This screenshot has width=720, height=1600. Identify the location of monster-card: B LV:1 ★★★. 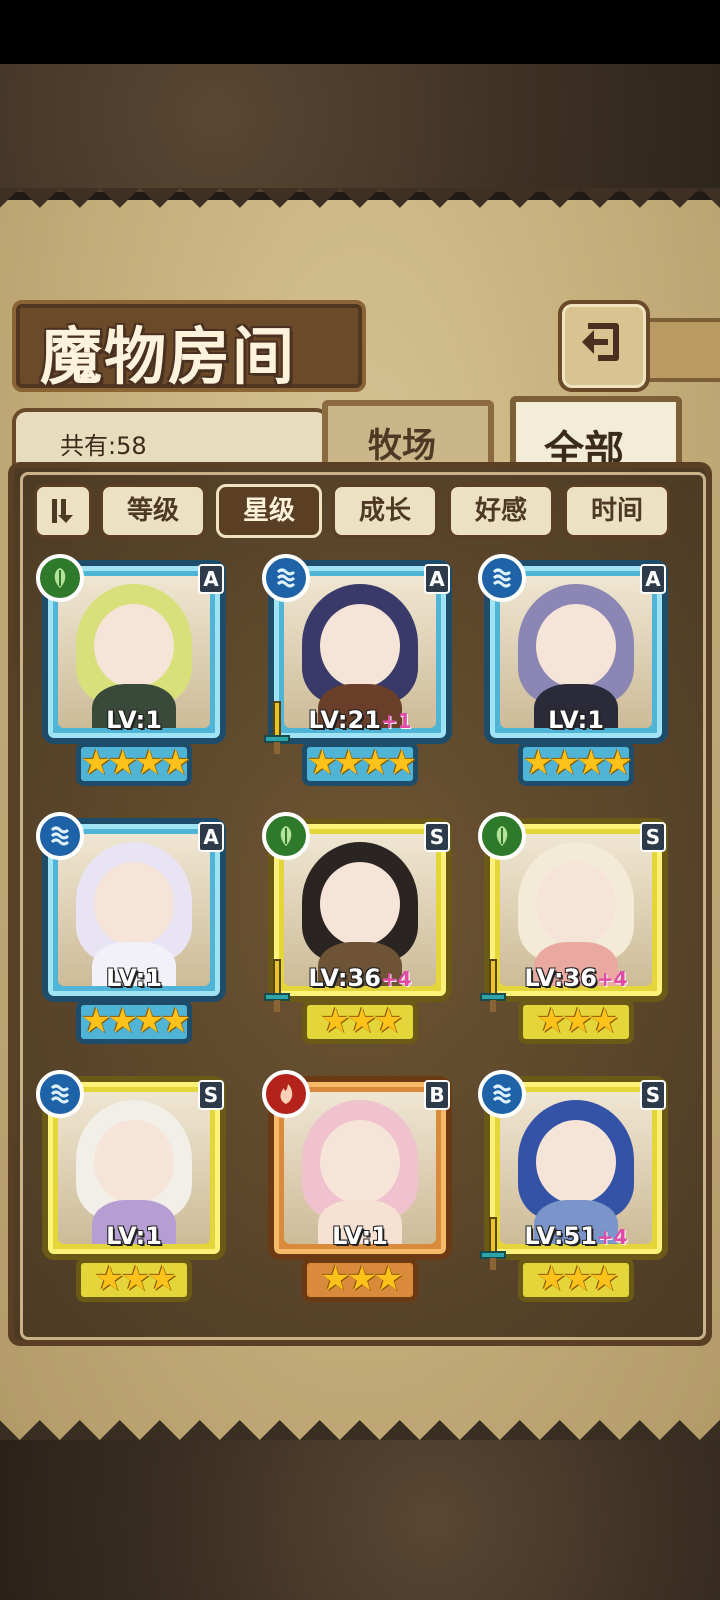
(360, 1187).